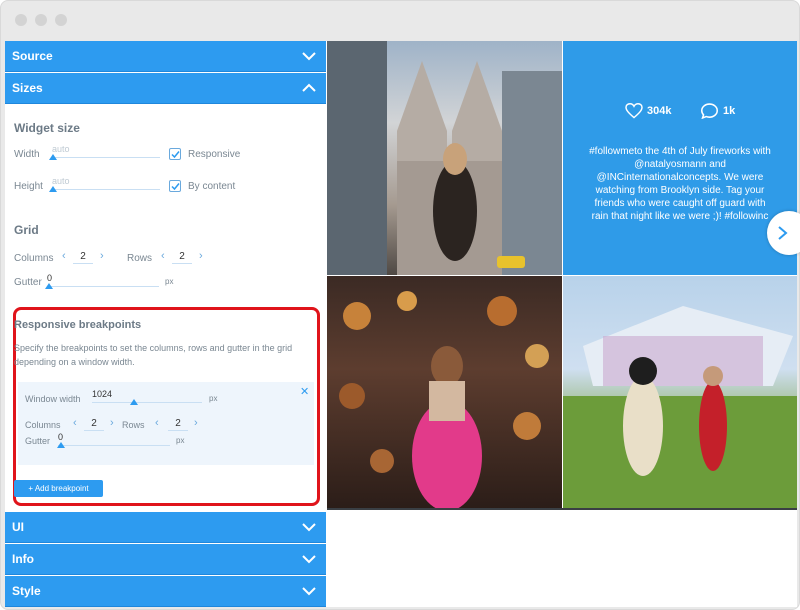 This screenshot has width=800, height=610. I want to click on height-slider-handle, so click(53, 189).